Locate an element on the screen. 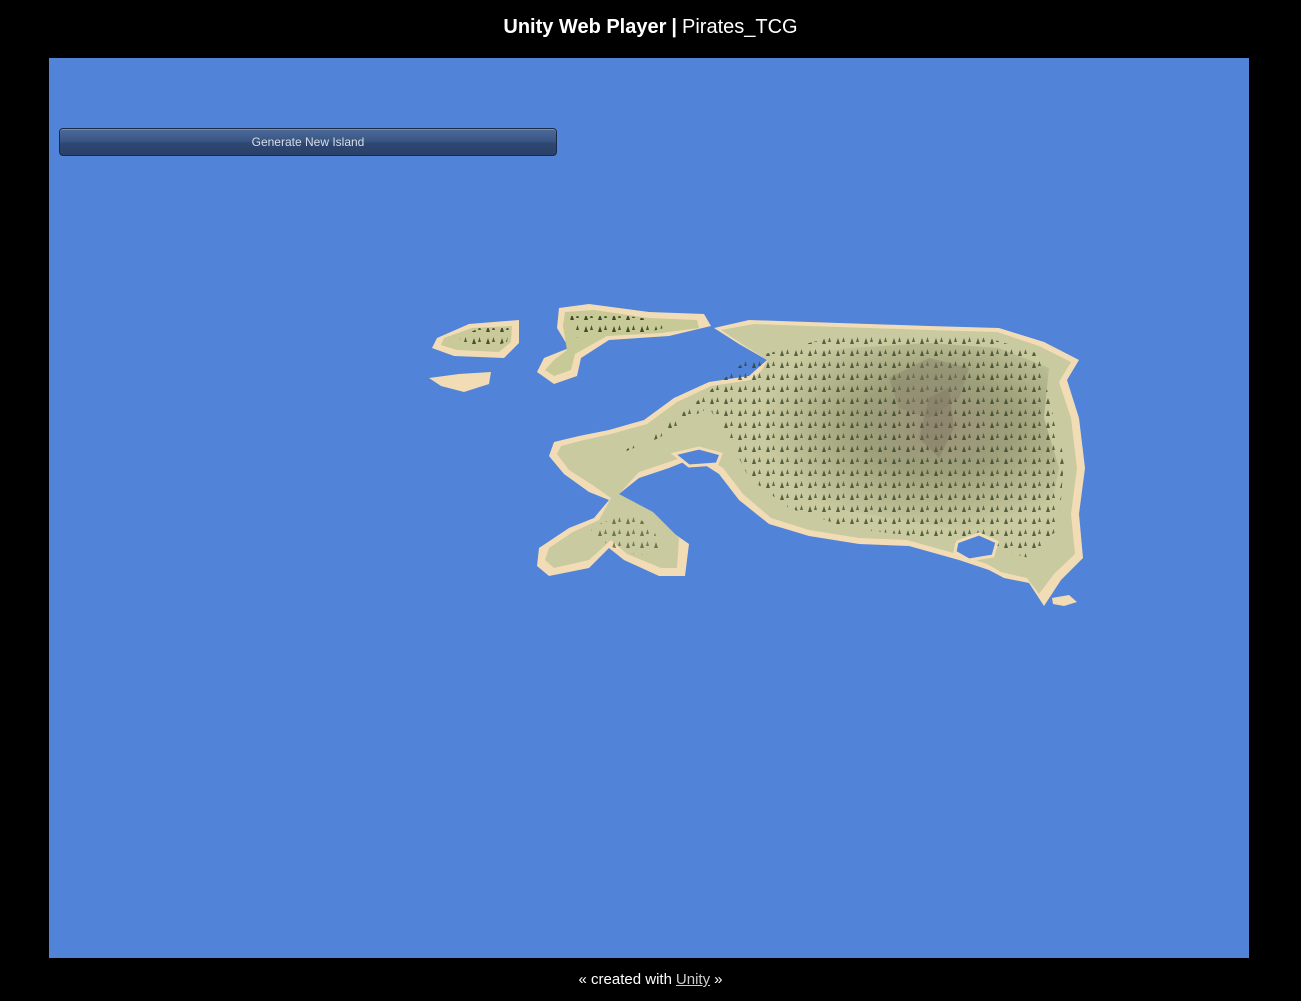 This screenshot has height=1001, width=1301. header-game-title: Pirates_TCG is located at coordinates (740, 26).